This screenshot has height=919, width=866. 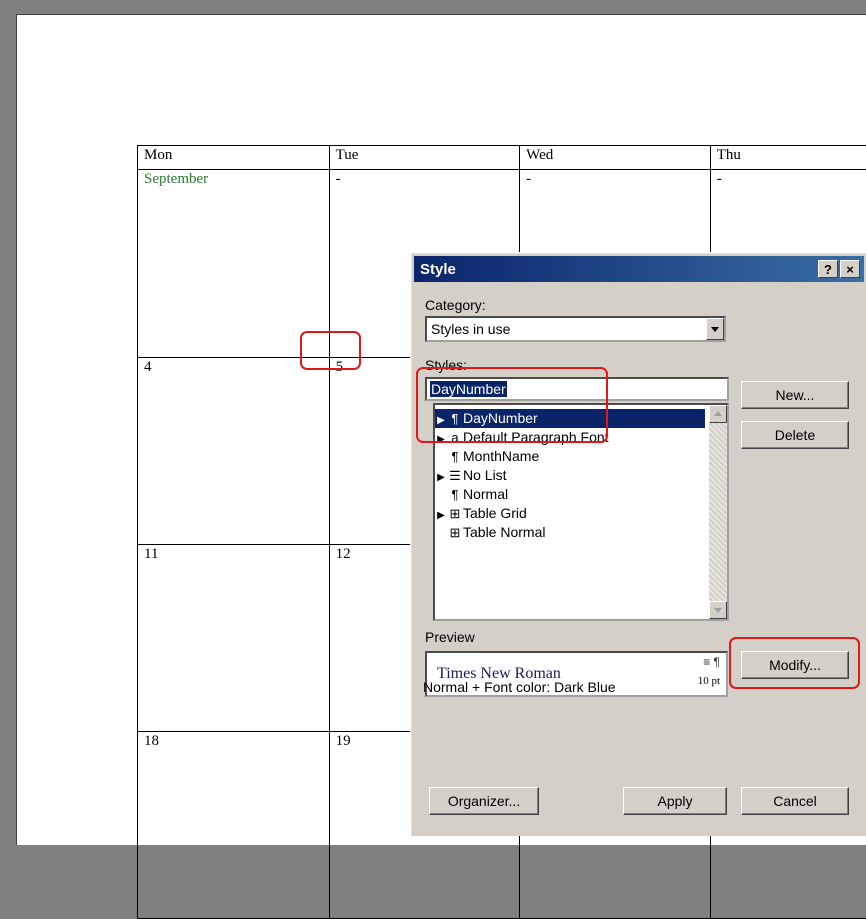 I want to click on help-button: ?, so click(x=828, y=269).